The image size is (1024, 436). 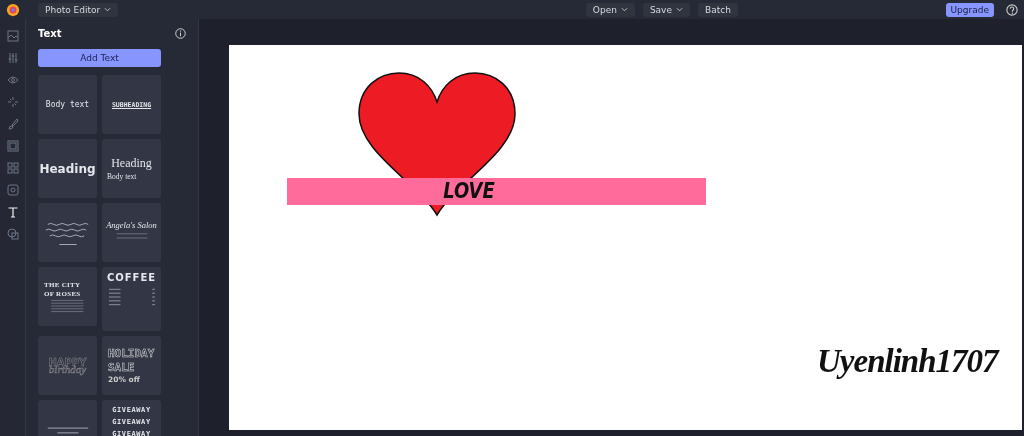 I want to click on text-template-tile: Angela's Salon, so click(x=131, y=232).